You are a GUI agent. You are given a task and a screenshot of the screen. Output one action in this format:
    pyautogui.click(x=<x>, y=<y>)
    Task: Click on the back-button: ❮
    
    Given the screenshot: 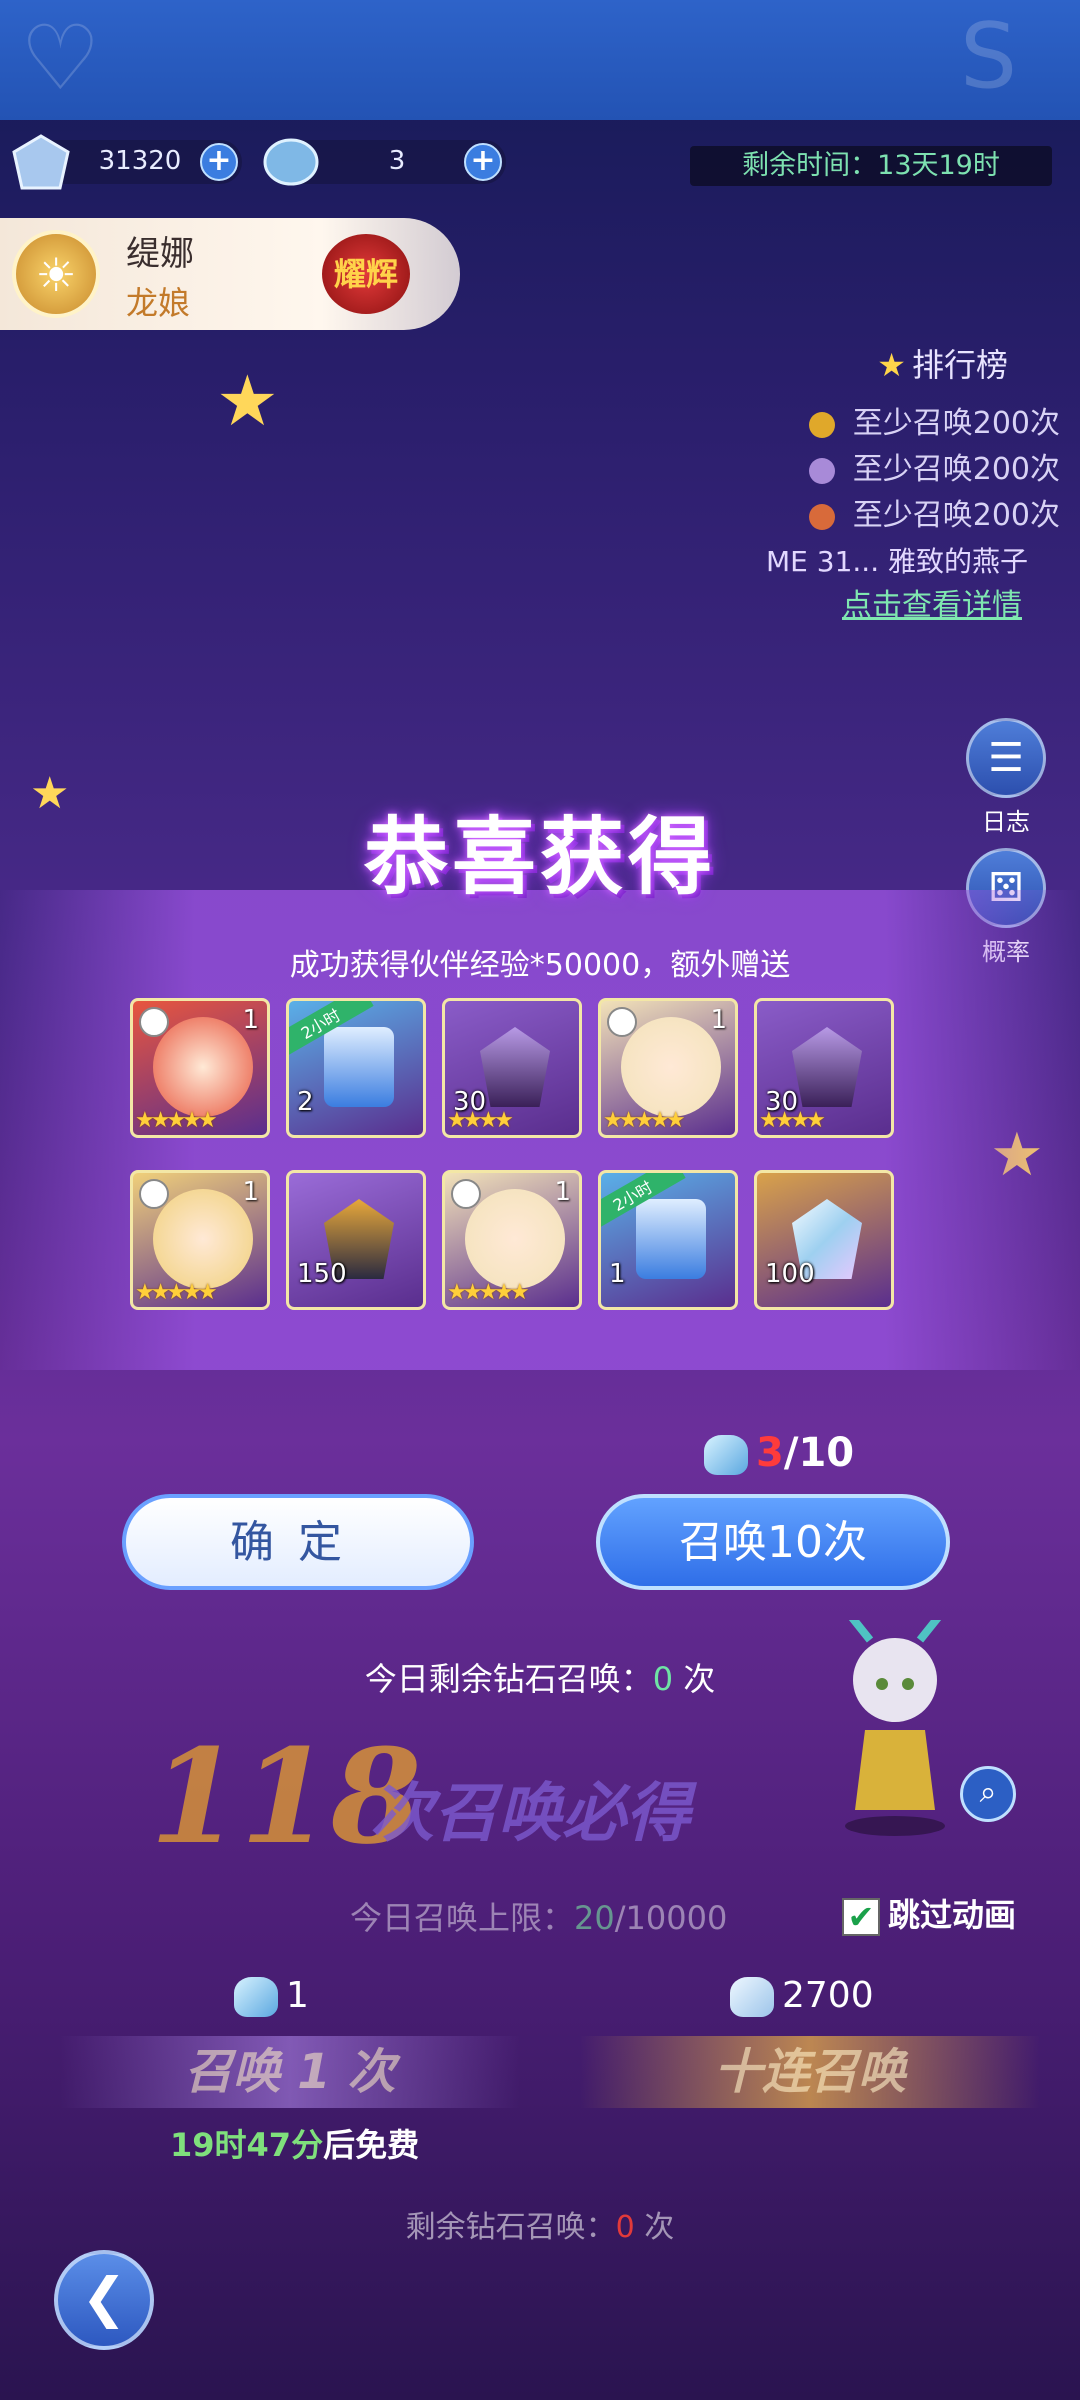 What is the action you would take?
    pyautogui.click(x=104, y=2300)
    